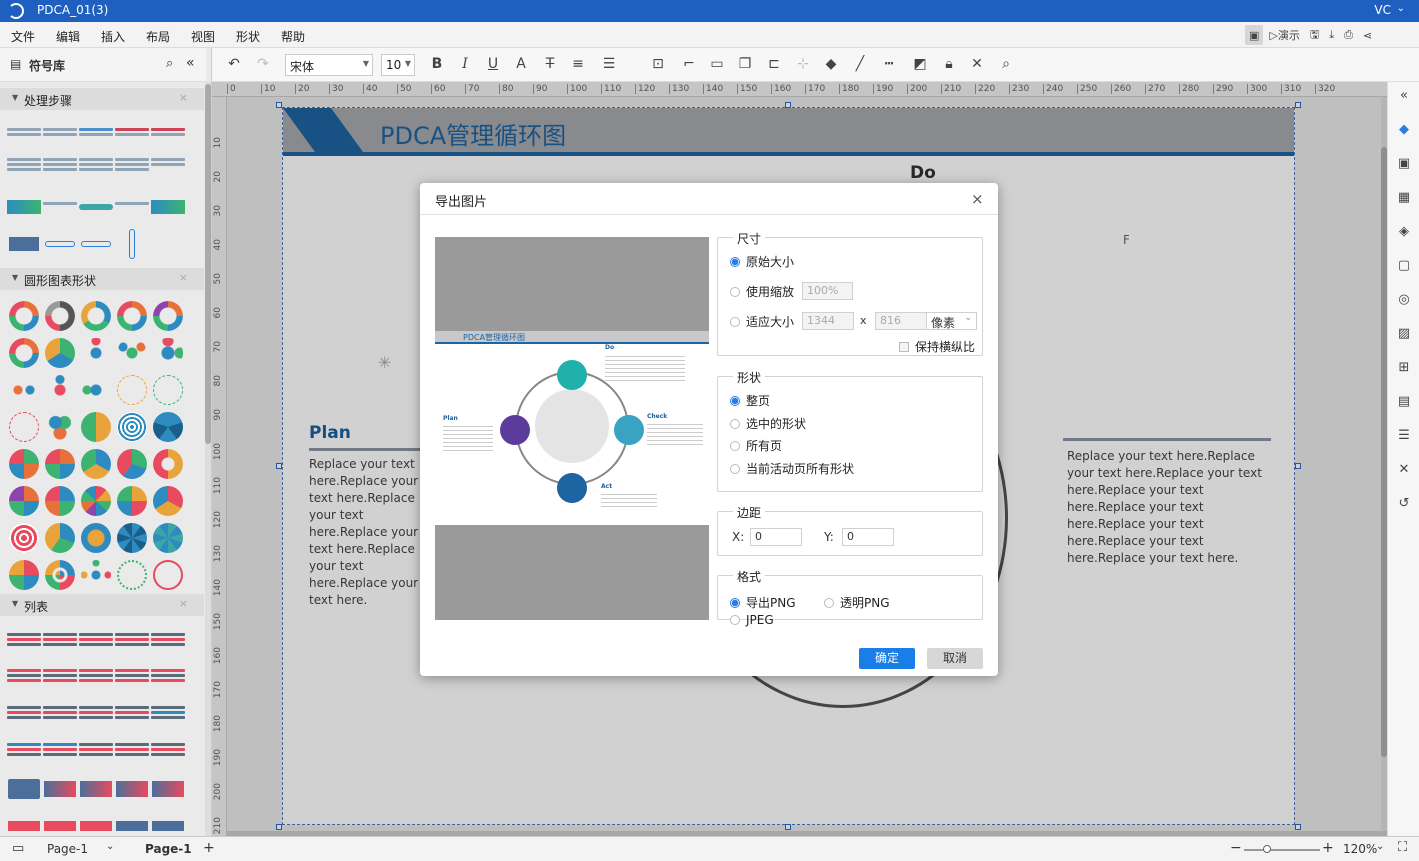 Image resolution: width=1419 pixels, height=861 pixels. Describe the element at coordinates (951, 321) in the screenshot. I see `unit-select: 像素 ⌄` at that location.